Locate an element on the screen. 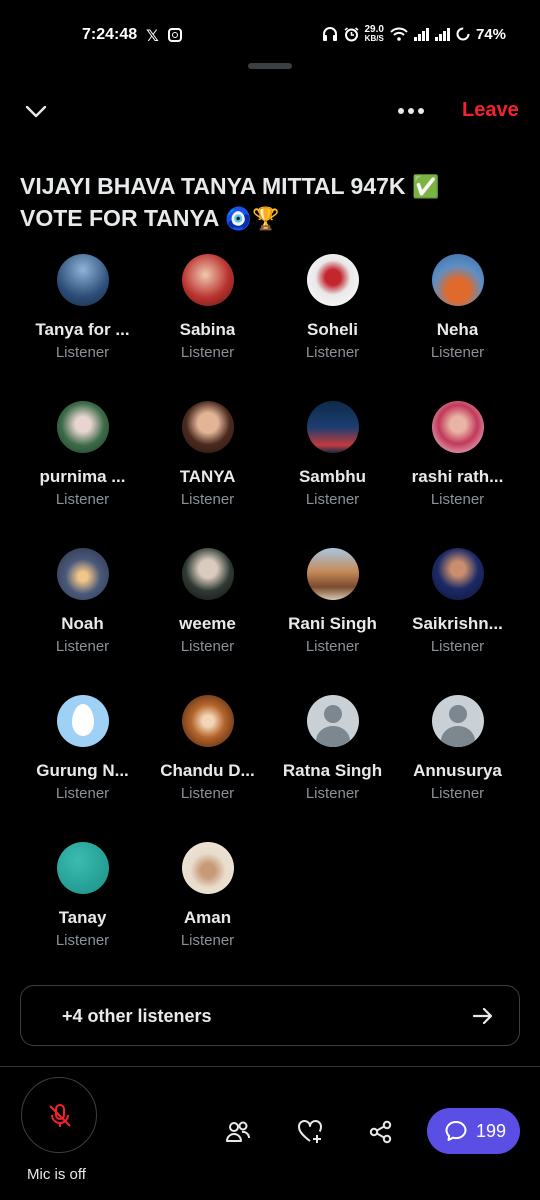 This screenshot has width=540, height=1200. heart-plus-icon is located at coordinates (310, 1132).